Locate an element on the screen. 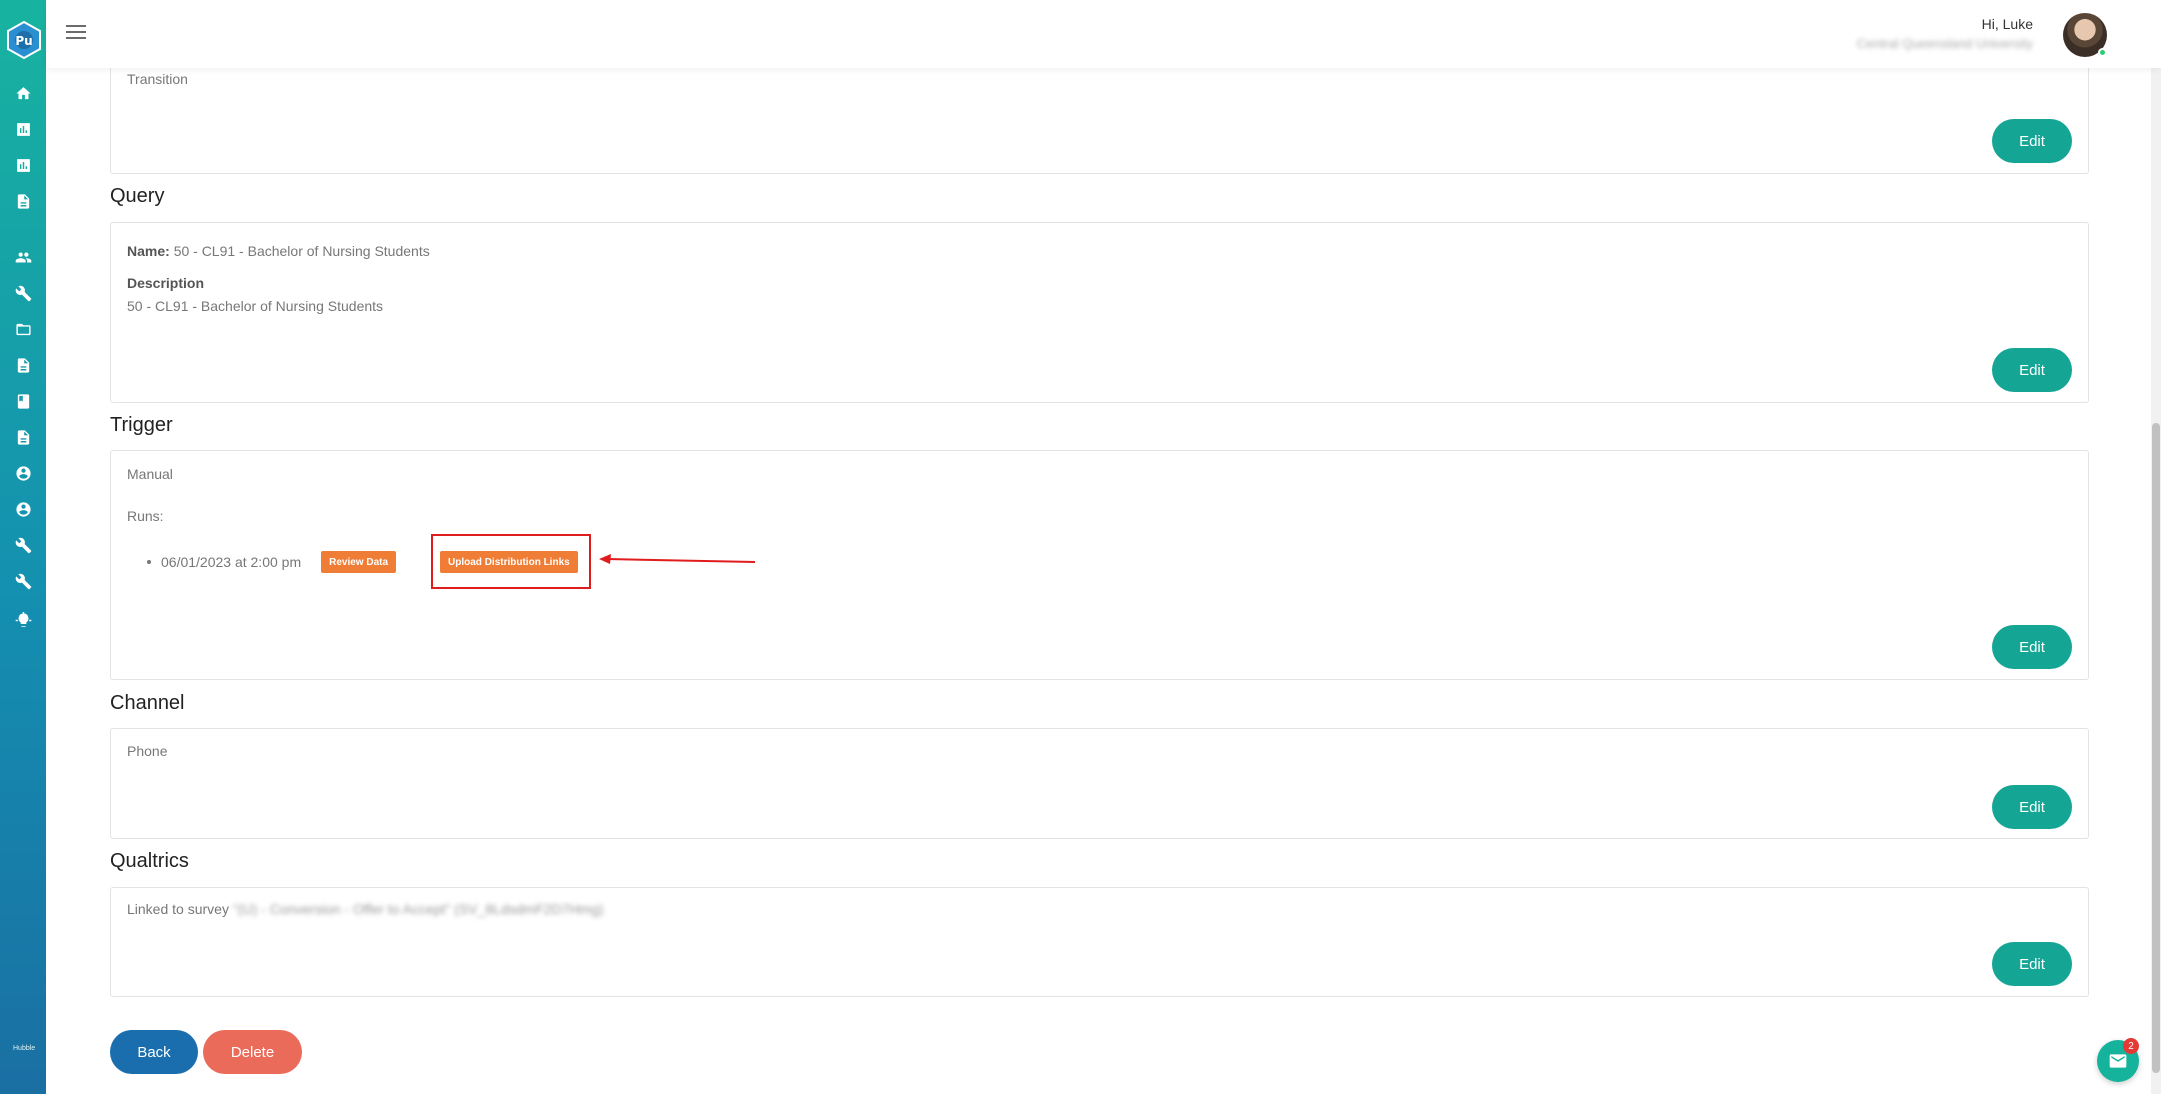  page-scrollbar is located at coordinates (2156, 581).